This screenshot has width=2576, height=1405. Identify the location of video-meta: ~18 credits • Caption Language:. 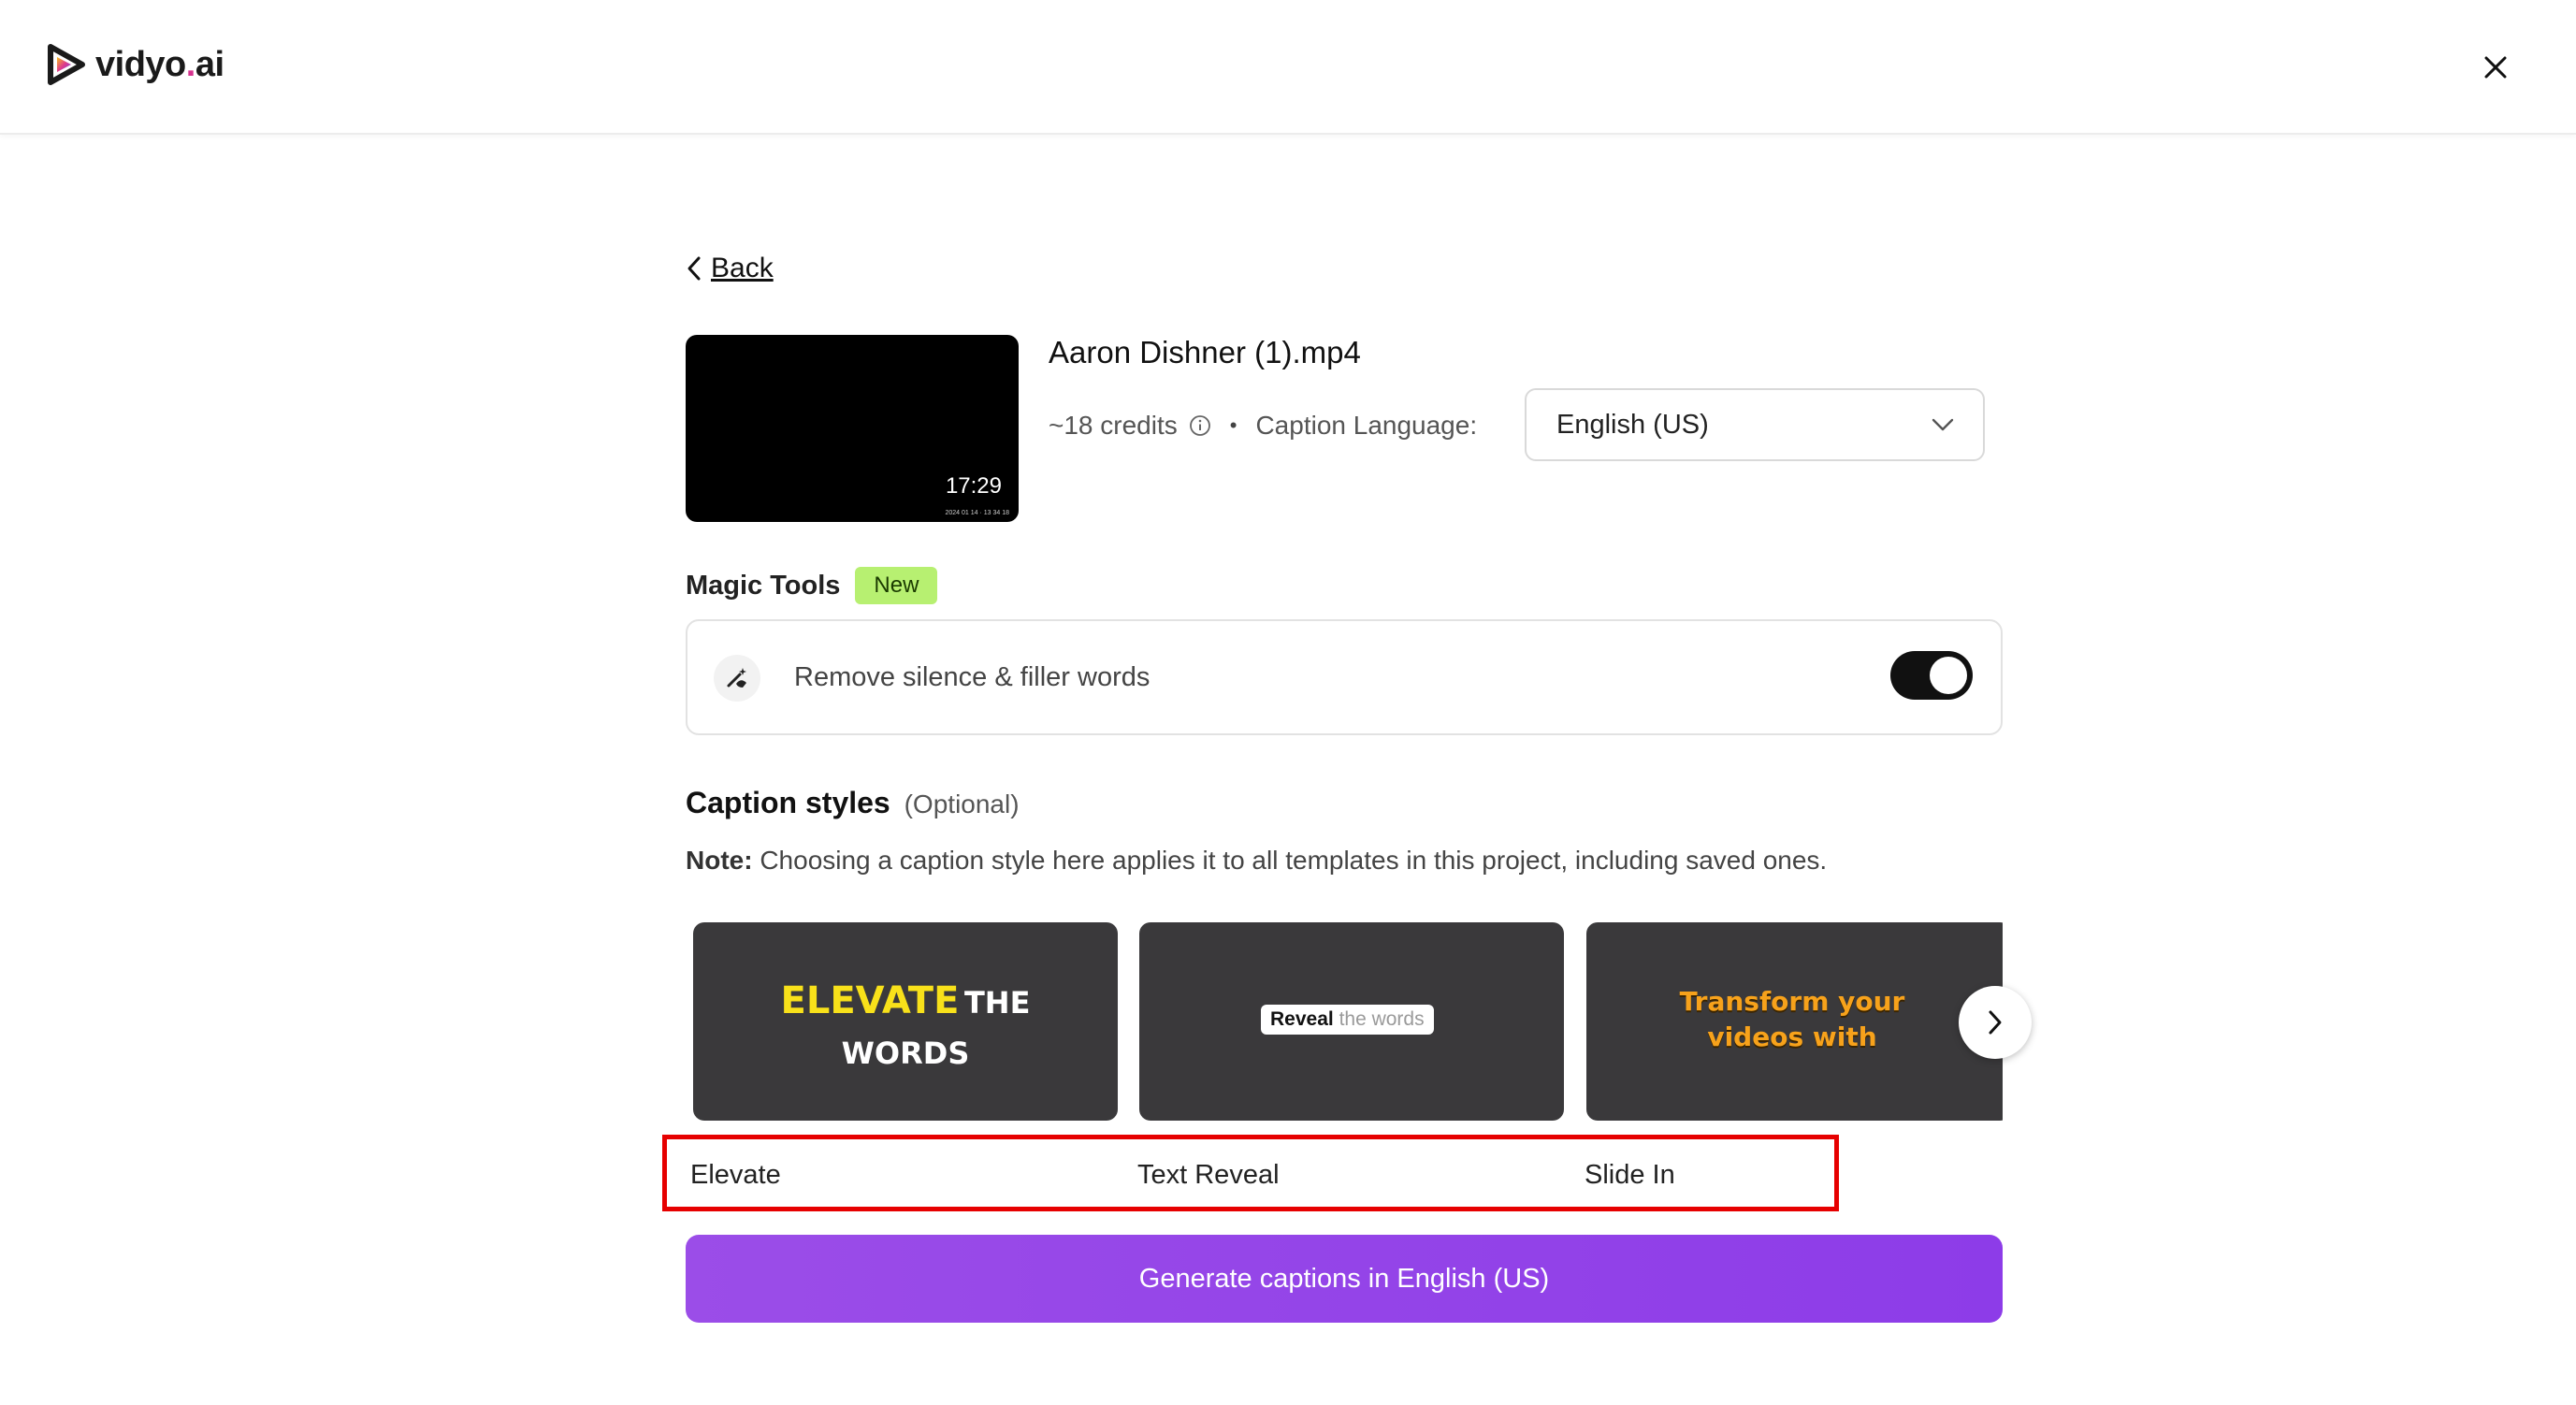
(1263, 425).